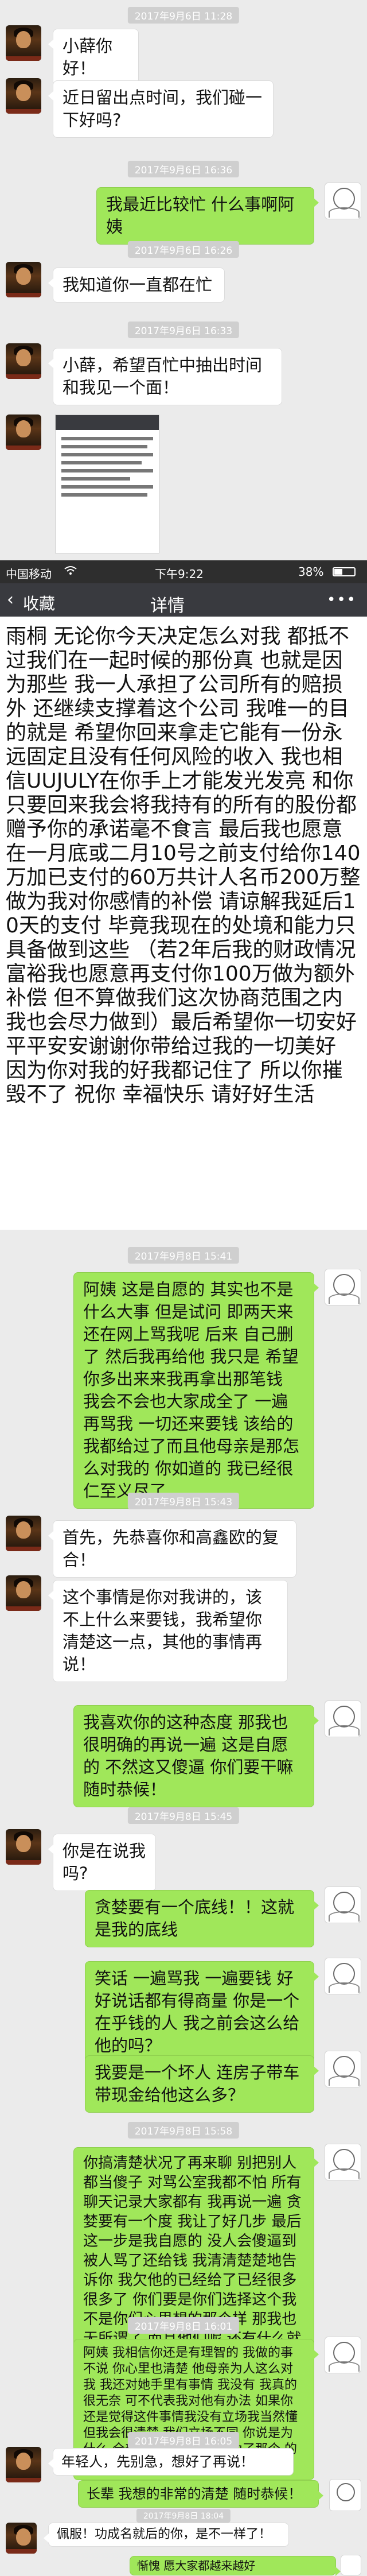  Describe the element at coordinates (168, 1631) in the screenshot. I see `incoming-message: 这个事情是你对我讲的，该不上什么来要钱，我希望你清楚这一点，其他的事情再说！` at that location.